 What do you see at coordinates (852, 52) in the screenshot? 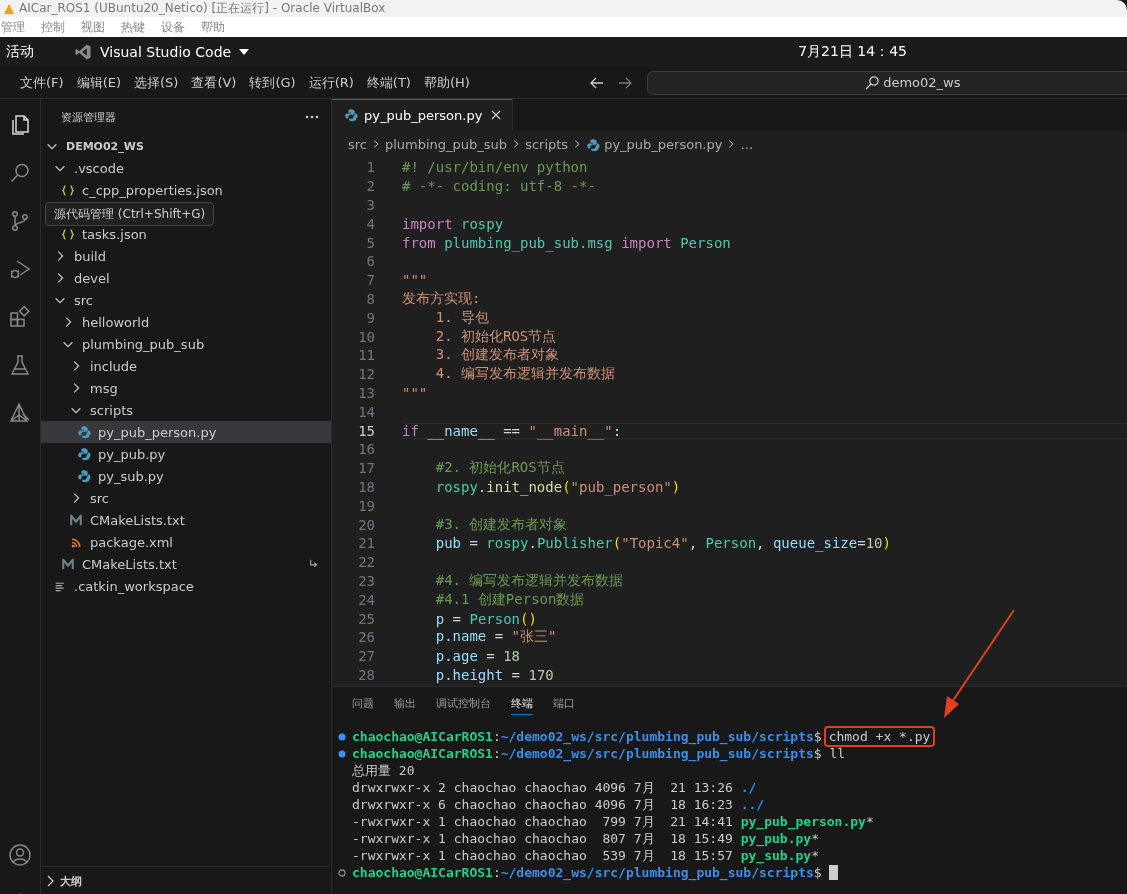
I see `clock: 7月21日 14：45` at bounding box center [852, 52].